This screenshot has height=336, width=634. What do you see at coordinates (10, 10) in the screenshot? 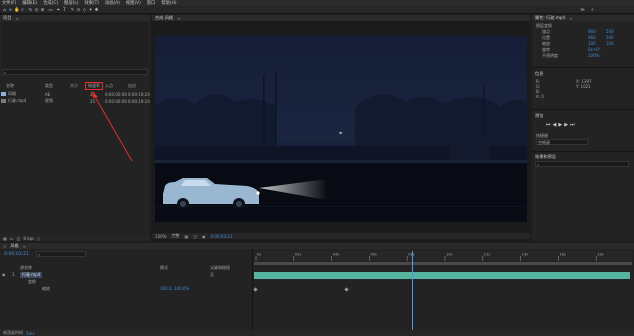
I see `selection-tool-icon: ➤` at bounding box center [10, 10].